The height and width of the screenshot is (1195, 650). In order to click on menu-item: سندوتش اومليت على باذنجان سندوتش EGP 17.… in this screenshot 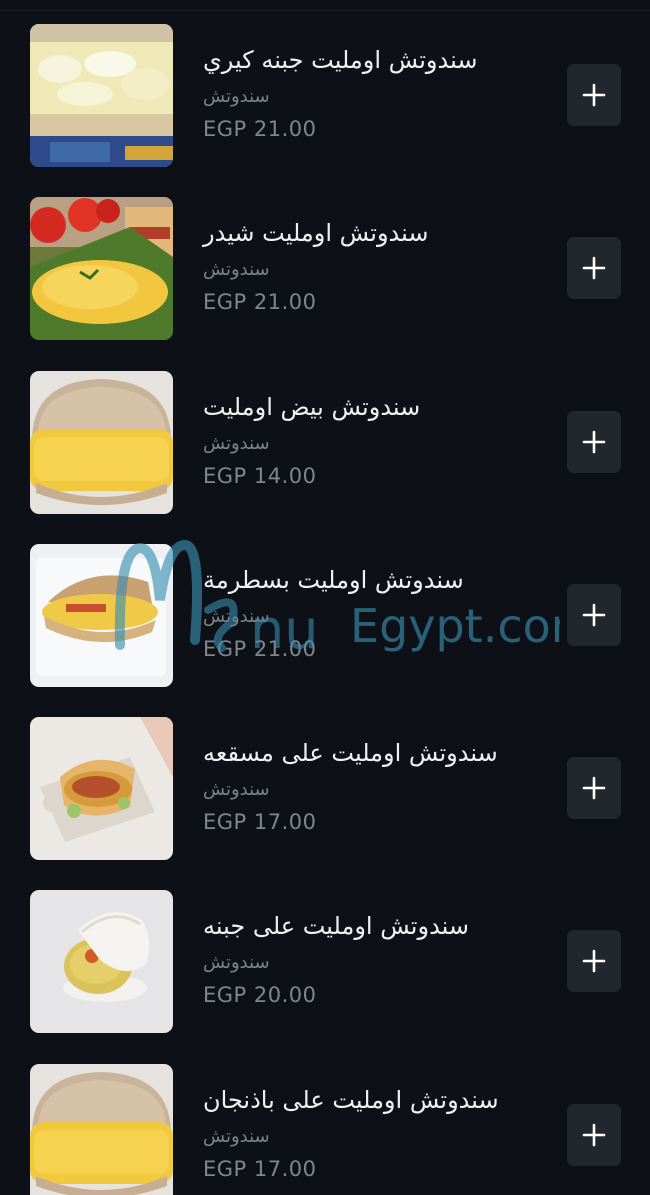, I will do `click(325, 1129)`.